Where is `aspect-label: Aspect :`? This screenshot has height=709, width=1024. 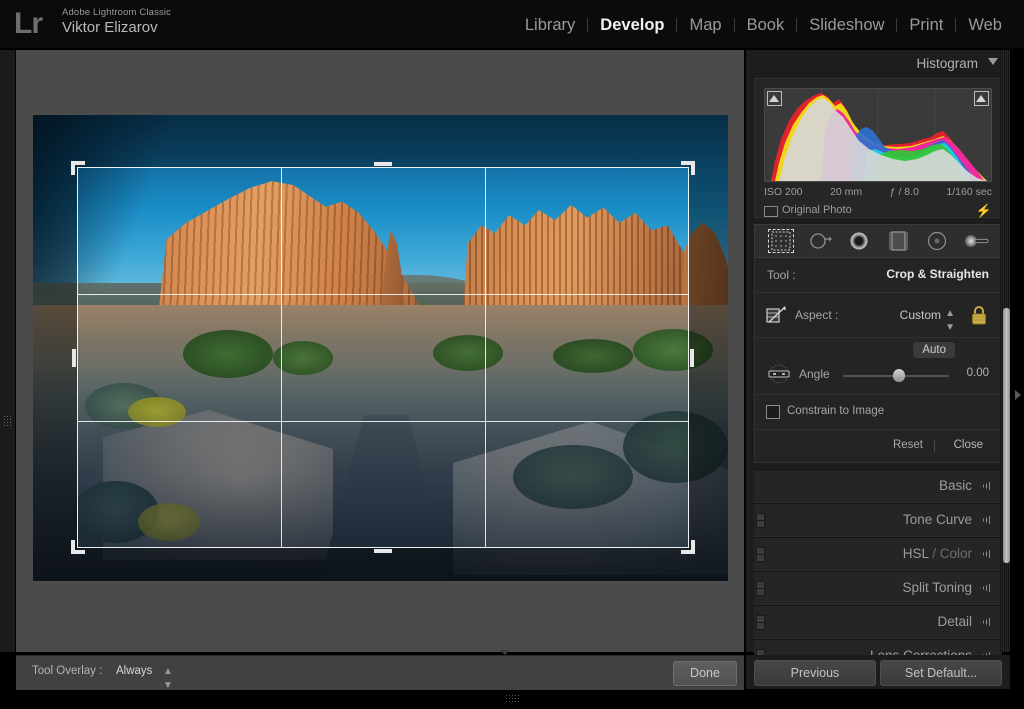
aspect-label: Aspect : is located at coordinates (817, 315).